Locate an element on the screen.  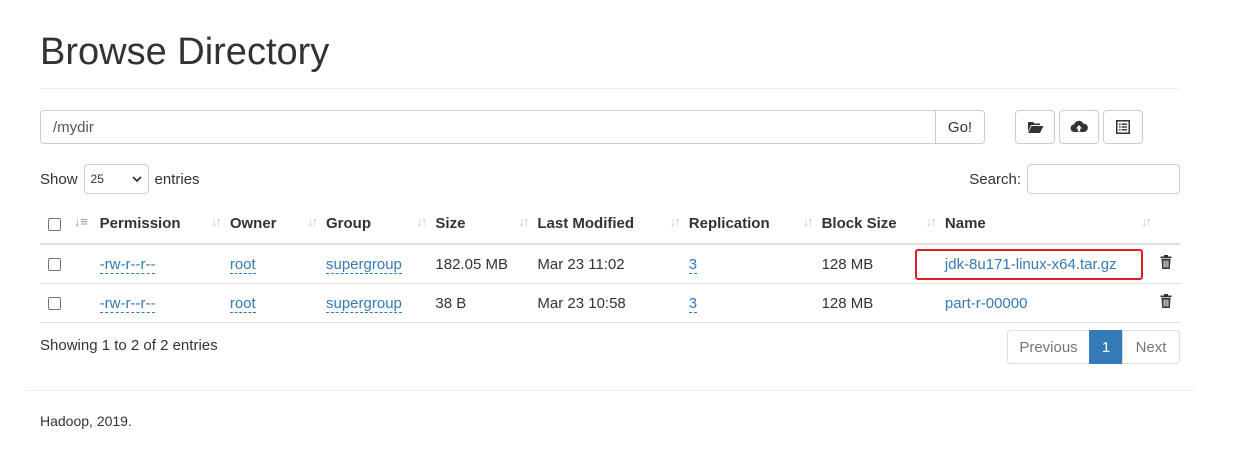
column-header-group: Group ↓↑ is located at coordinates (381, 224).